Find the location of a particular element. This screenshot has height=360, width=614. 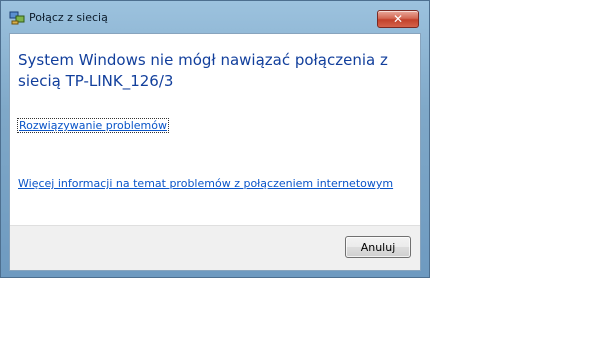

close-button: ✕ is located at coordinates (398, 19).